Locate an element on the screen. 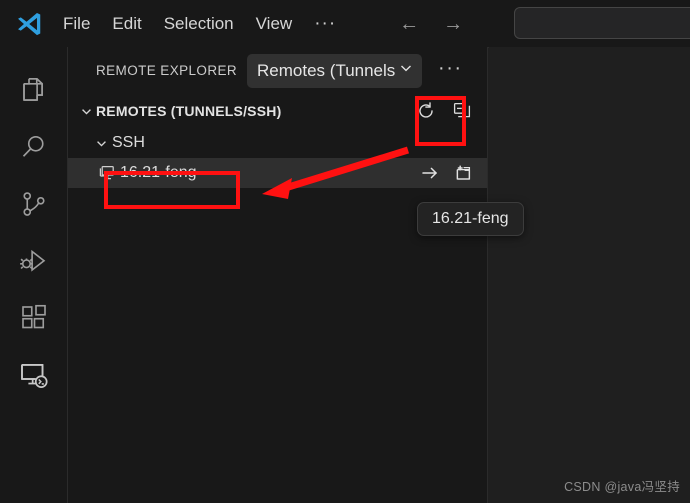 This screenshot has height=503, width=690. tree-row-actions is located at coordinates (447, 173).